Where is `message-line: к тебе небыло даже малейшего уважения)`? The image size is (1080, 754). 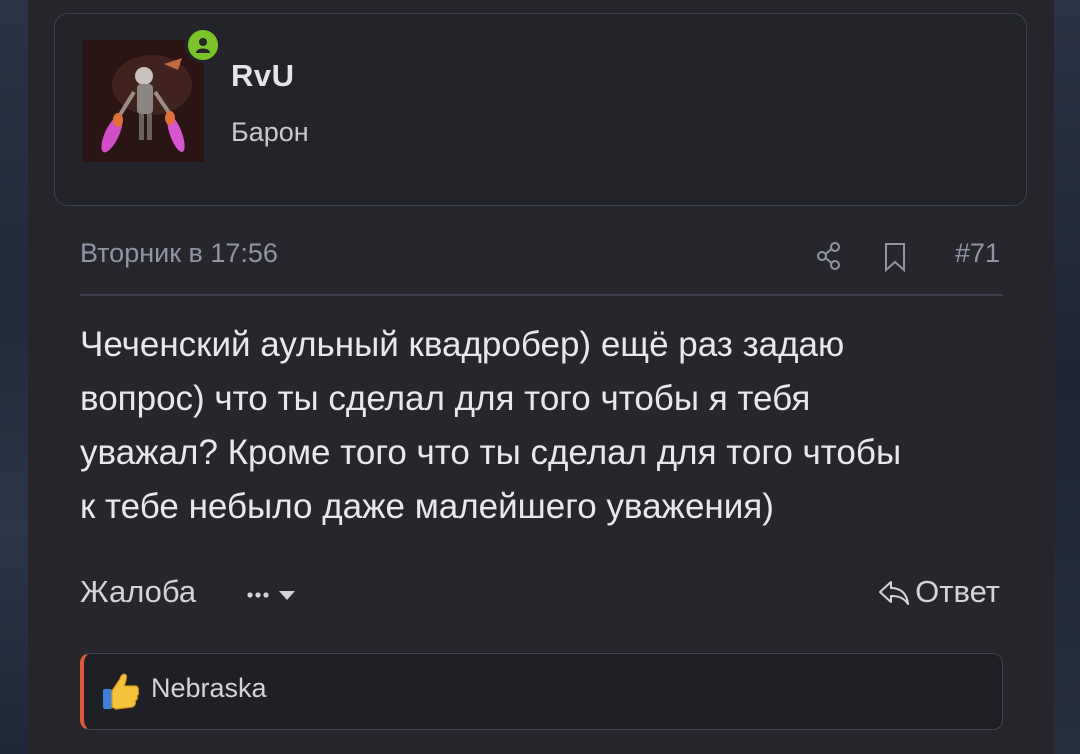 message-line: к тебе небыло даже малейшего уважения) is located at coordinates (427, 506).